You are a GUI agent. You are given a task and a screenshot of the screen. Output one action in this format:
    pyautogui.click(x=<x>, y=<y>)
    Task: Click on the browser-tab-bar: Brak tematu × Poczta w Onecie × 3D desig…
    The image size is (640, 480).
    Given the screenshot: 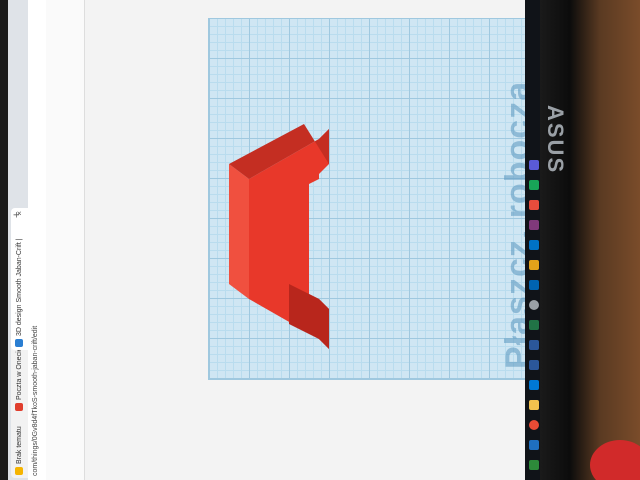 What is the action you would take?
    pyautogui.click(x=18, y=240)
    